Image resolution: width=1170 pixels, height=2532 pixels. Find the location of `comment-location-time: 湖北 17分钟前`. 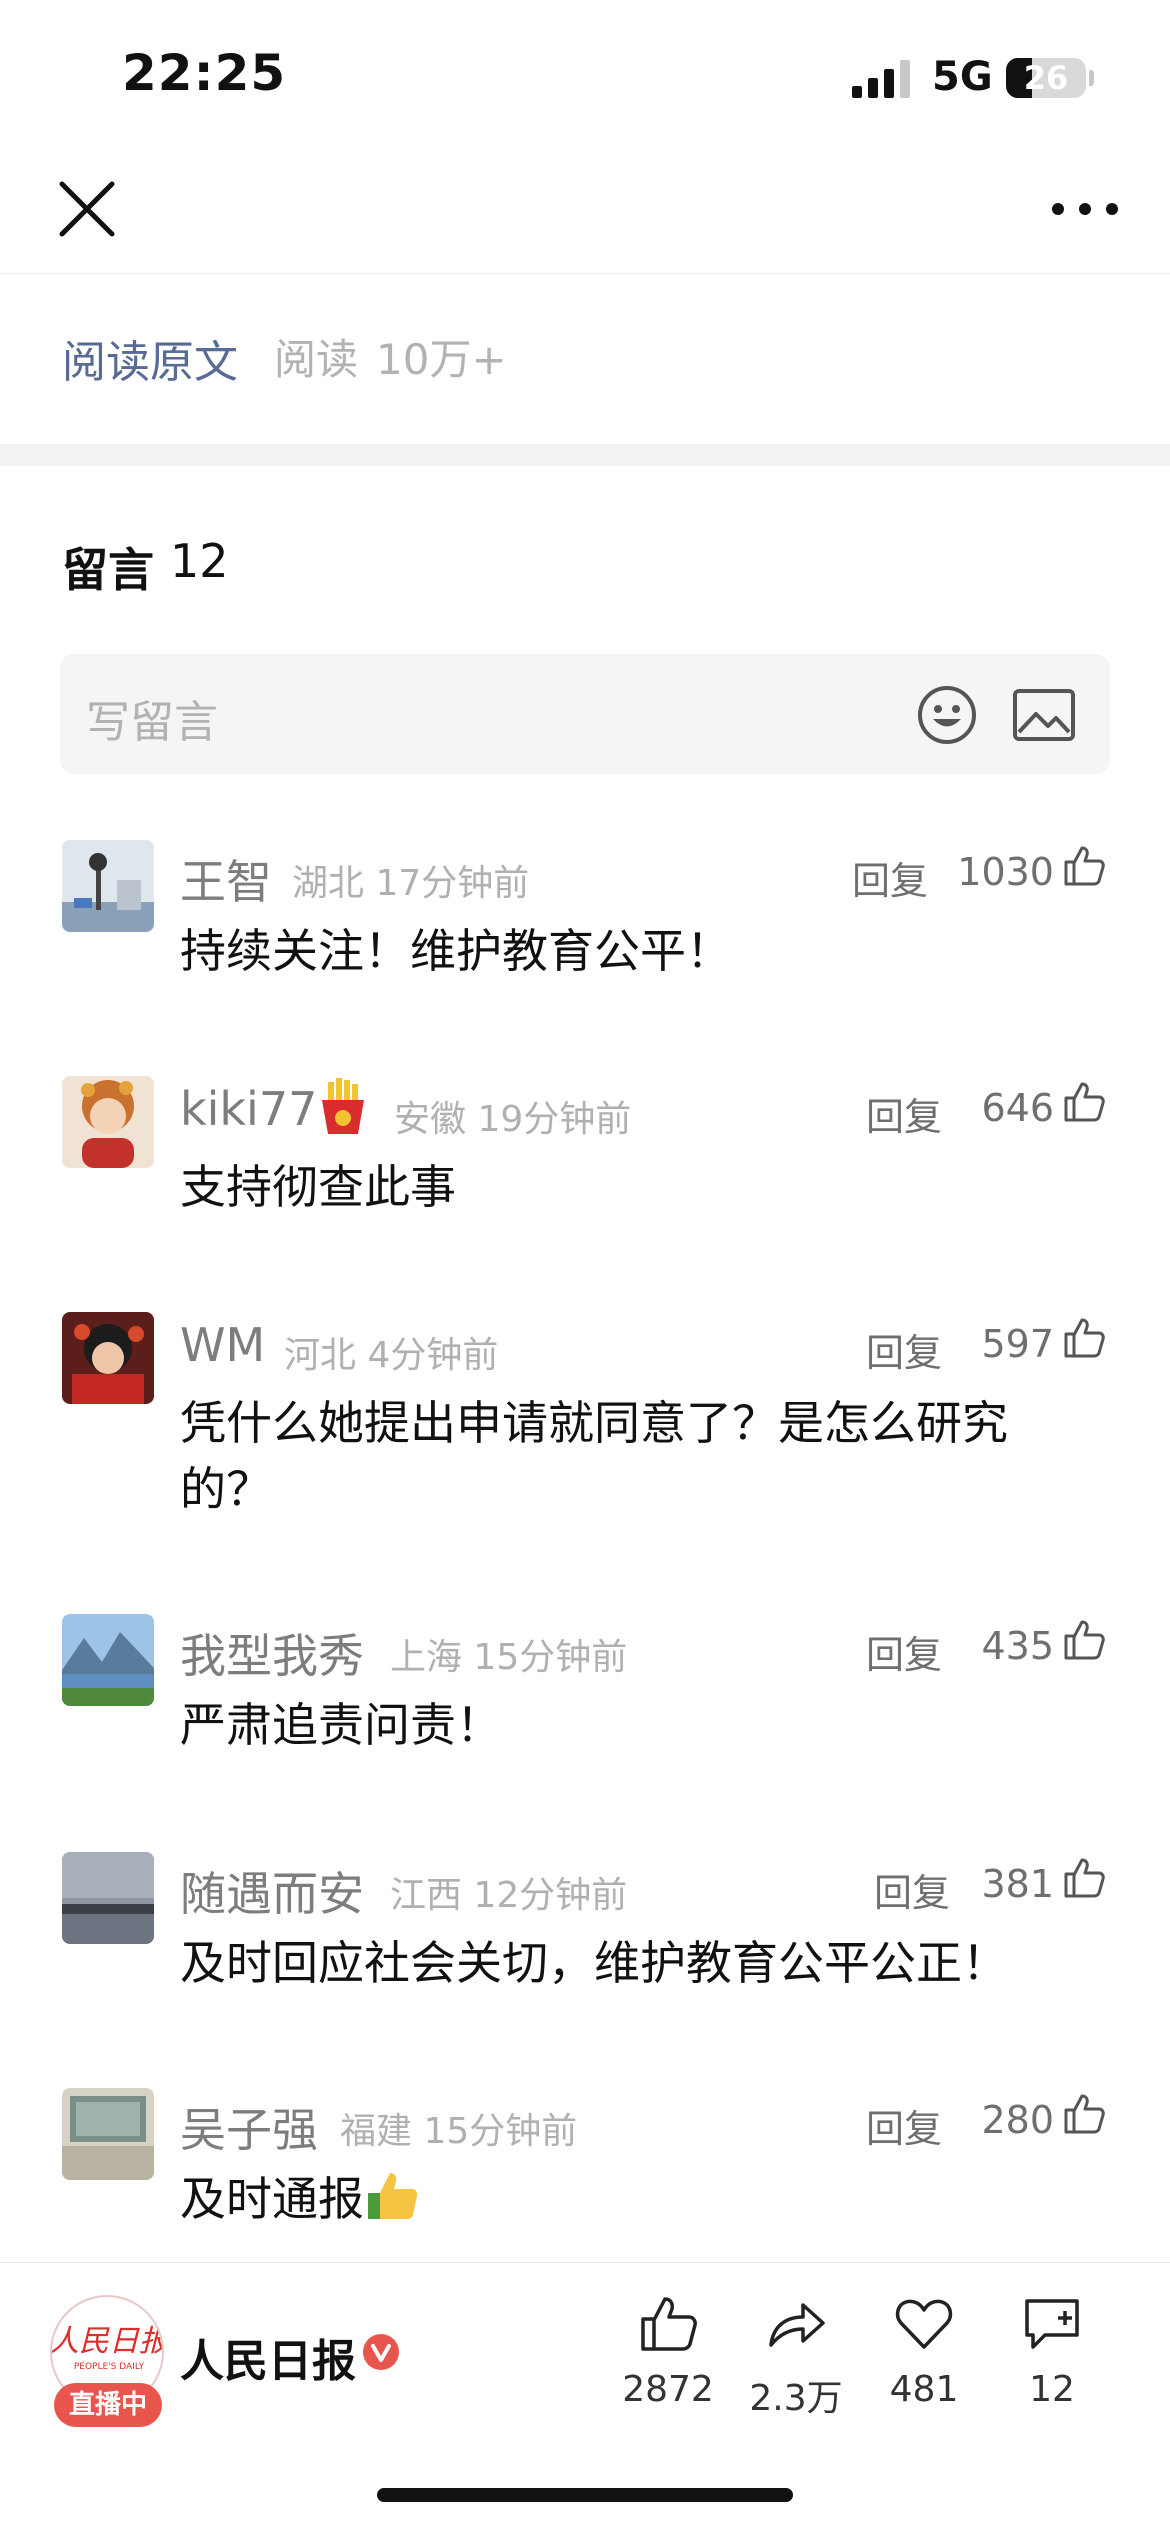

comment-location-time: 湖北 17分钟前 is located at coordinates (410, 880).